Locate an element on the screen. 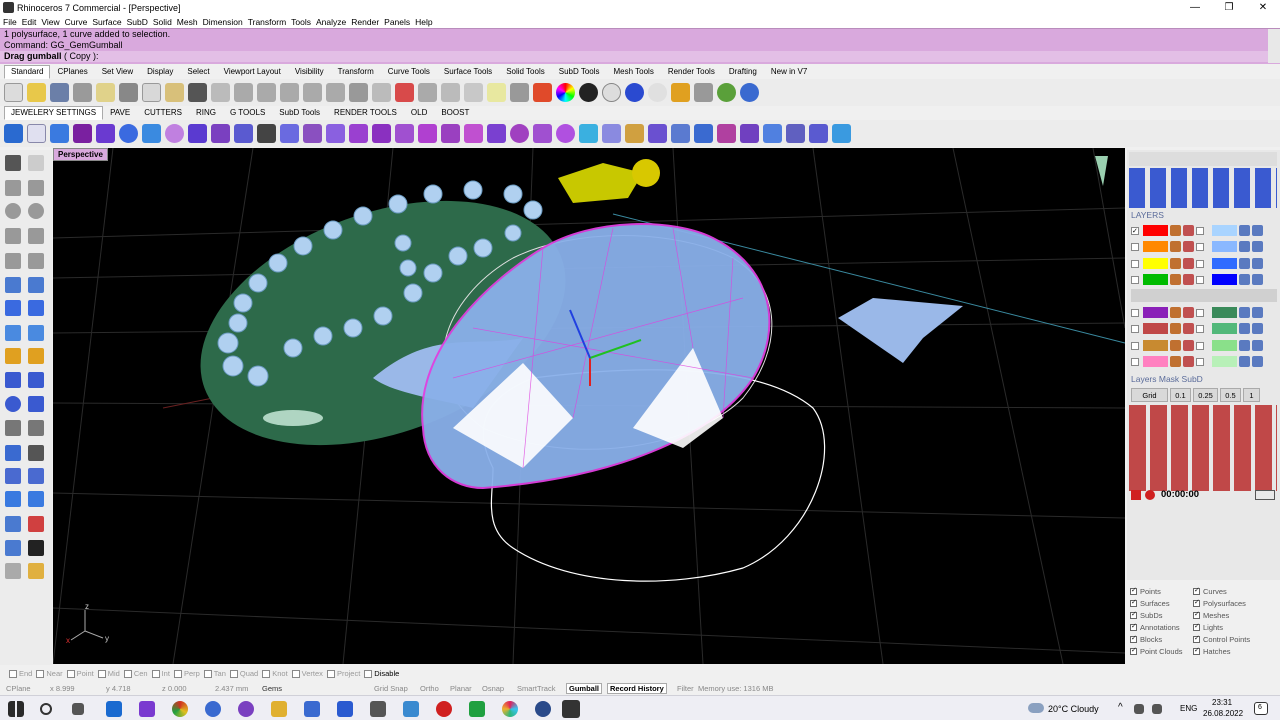  osnap-perp: Perp is located at coordinates (192, 673).